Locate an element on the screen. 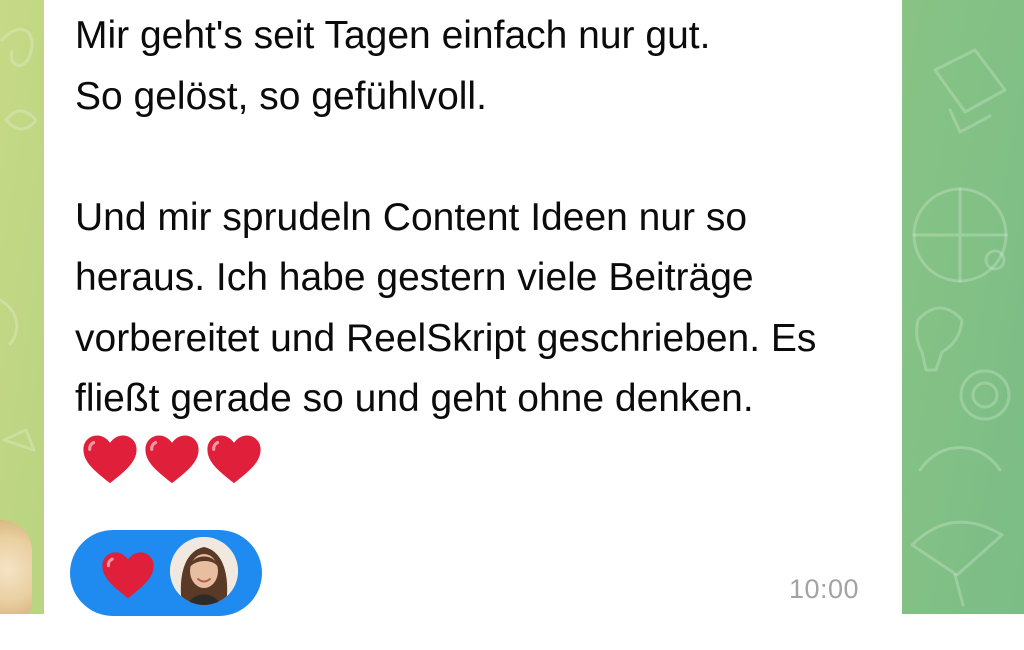 This screenshot has width=1024, height=650. avatar-photo is located at coordinates (204, 571).